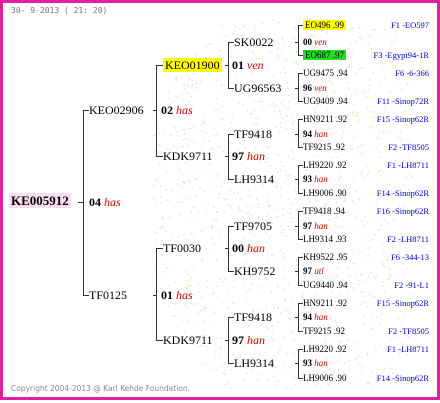  I want to click on great-grandparent-node: SK0022, so click(253, 42).